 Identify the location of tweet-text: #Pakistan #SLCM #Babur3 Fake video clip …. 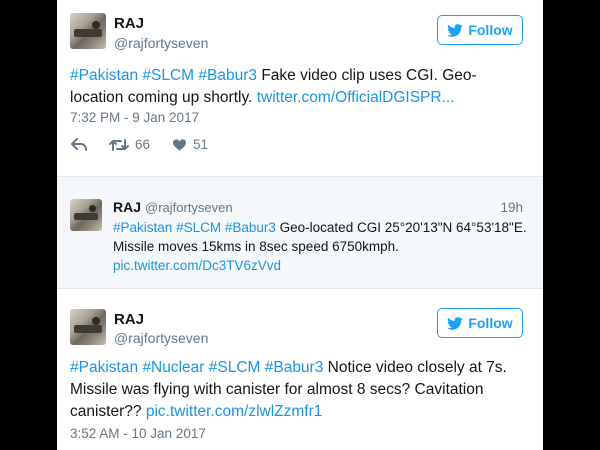
(300, 87).